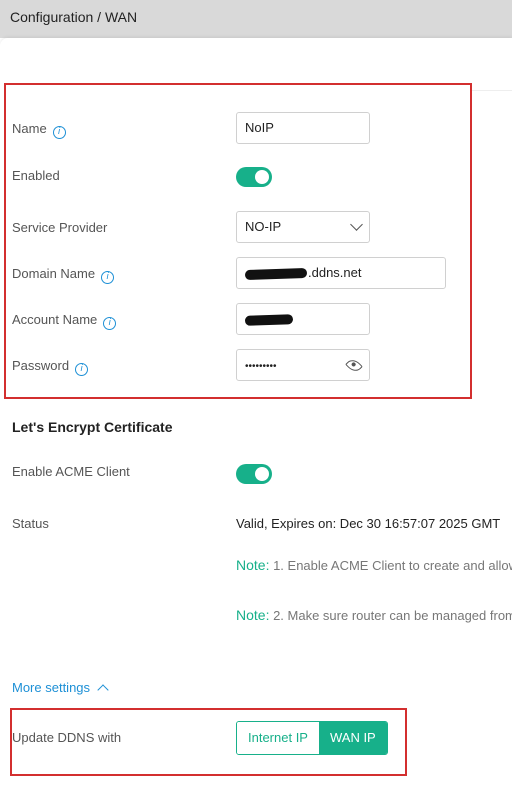 The width and height of the screenshot is (512, 788). I want to click on acme-toggle, so click(254, 474).